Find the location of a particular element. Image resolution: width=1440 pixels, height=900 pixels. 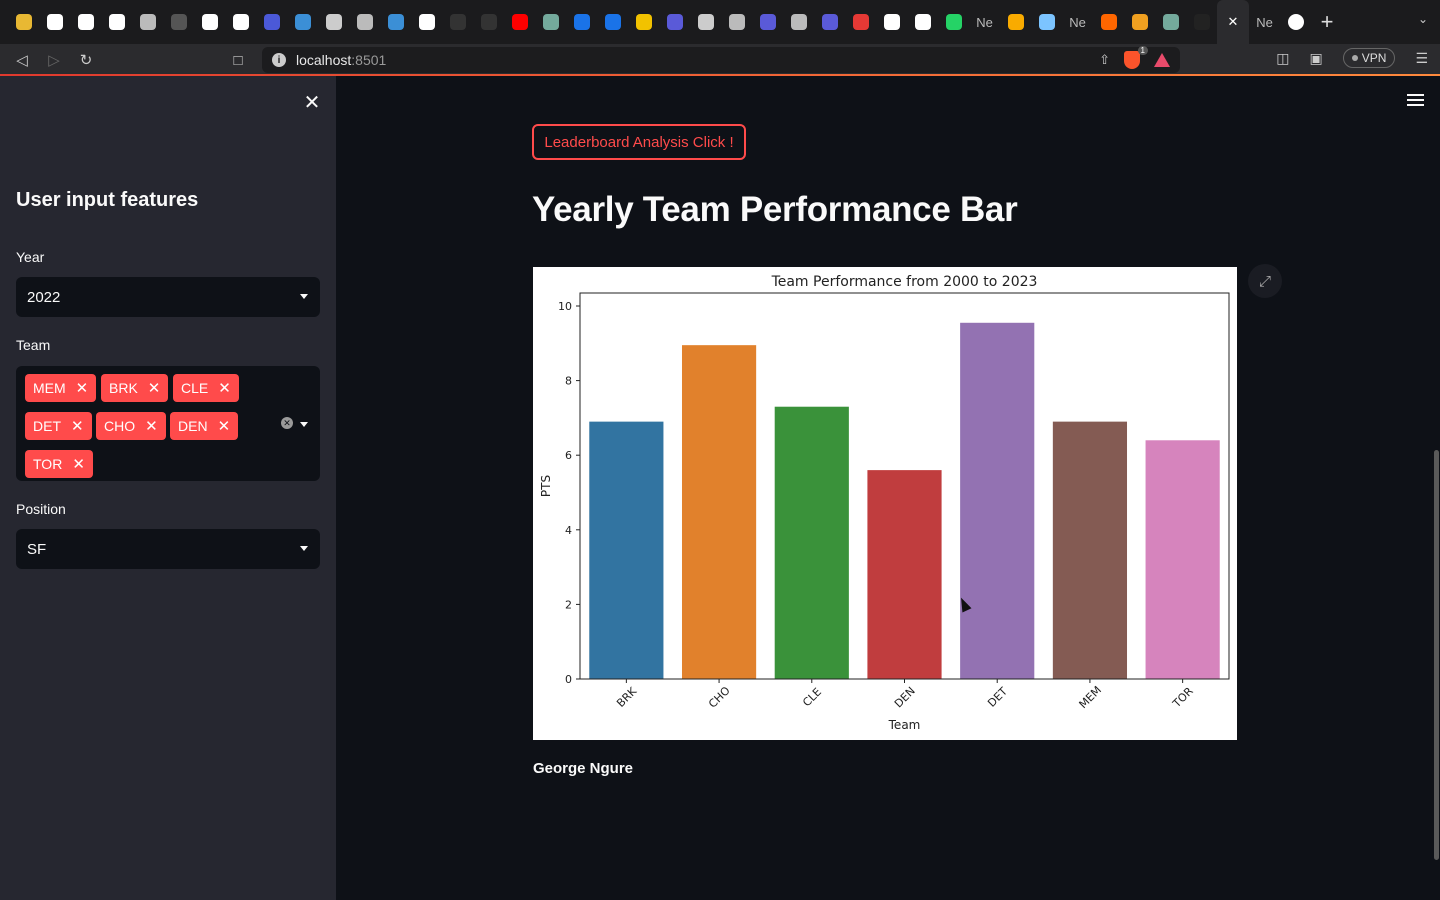

sidebar-toggle-icon: ◫ is located at coordinates (1282, 58).